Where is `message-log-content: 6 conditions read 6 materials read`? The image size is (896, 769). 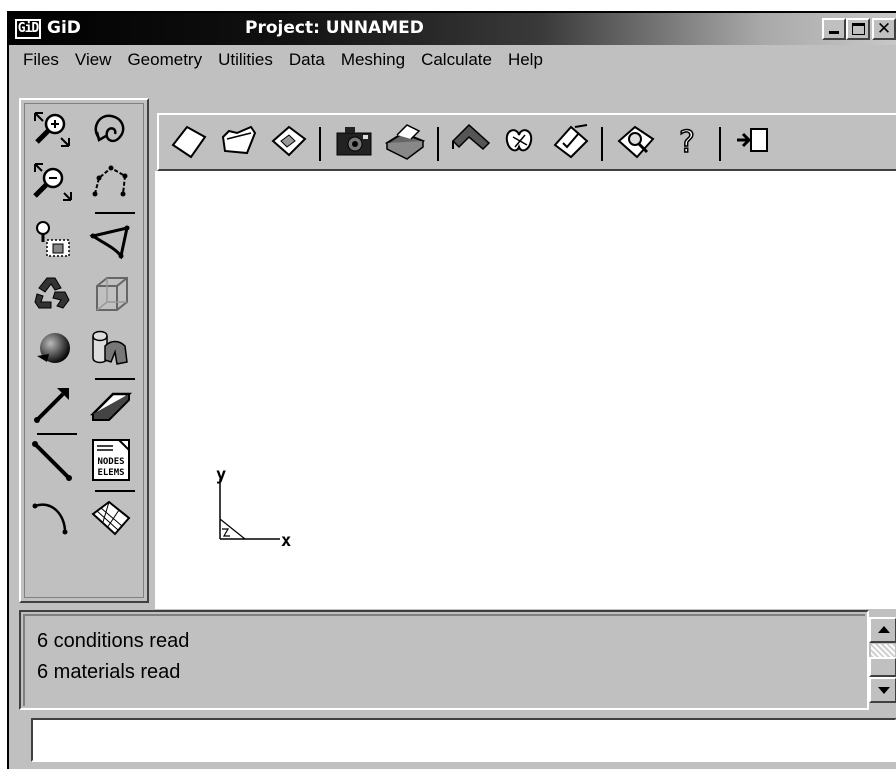
message-log-content: 6 conditions read 6 materials read is located at coordinates (444, 660).